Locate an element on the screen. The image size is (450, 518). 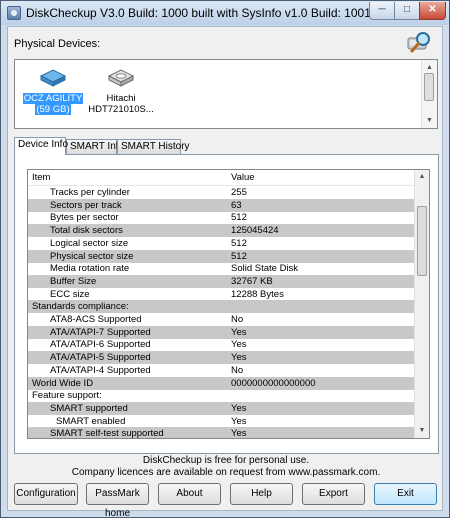
row-value: 63 is located at coordinates (236, 205).